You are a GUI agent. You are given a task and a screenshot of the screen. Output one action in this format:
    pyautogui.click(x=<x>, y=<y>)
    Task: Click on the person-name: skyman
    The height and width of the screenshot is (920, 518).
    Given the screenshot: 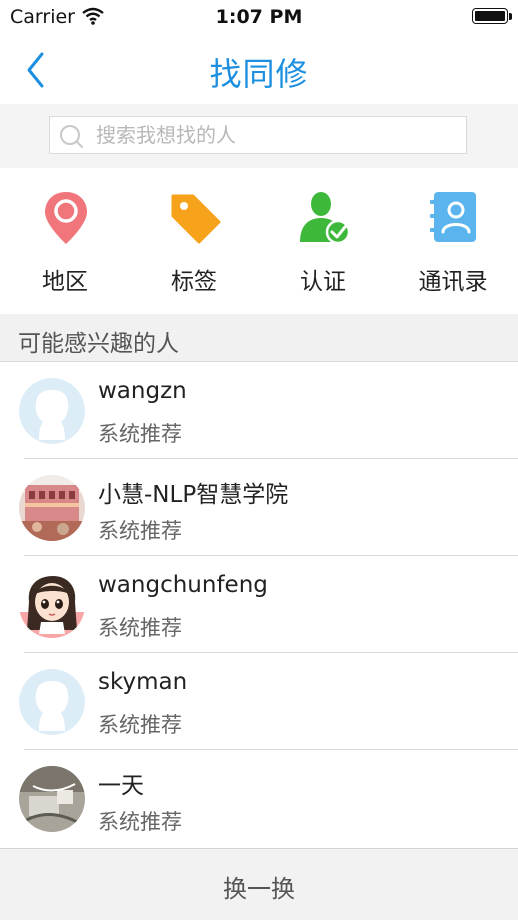 What is the action you would take?
    pyautogui.click(x=143, y=682)
    